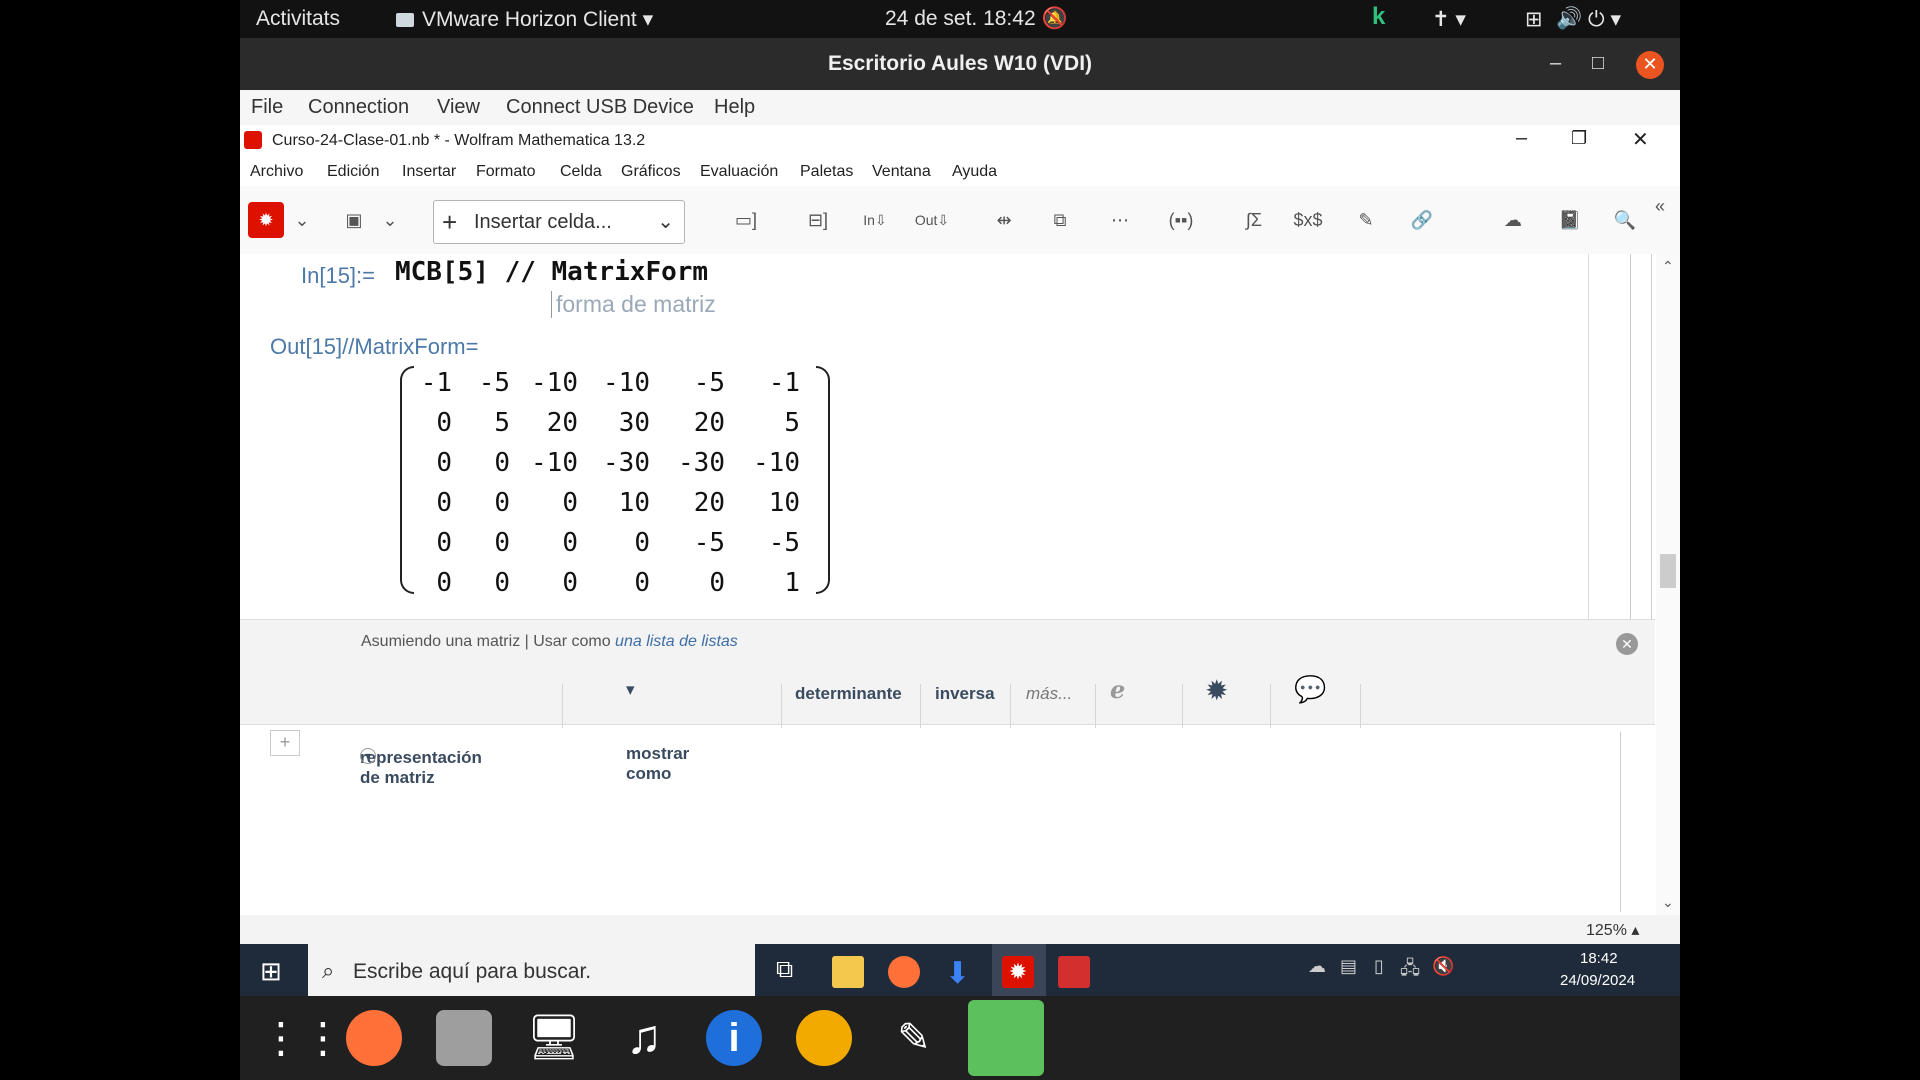 This screenshot has width=1920, height=1080. I want to click on cell-bracket-icon: ▭], so click(746, 220).